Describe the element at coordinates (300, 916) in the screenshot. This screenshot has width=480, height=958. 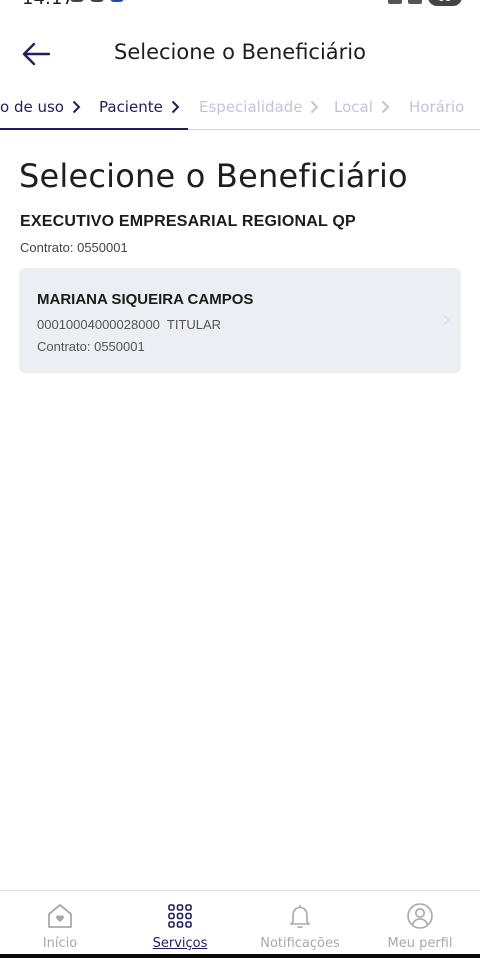
I see `bell-icon` at that location.